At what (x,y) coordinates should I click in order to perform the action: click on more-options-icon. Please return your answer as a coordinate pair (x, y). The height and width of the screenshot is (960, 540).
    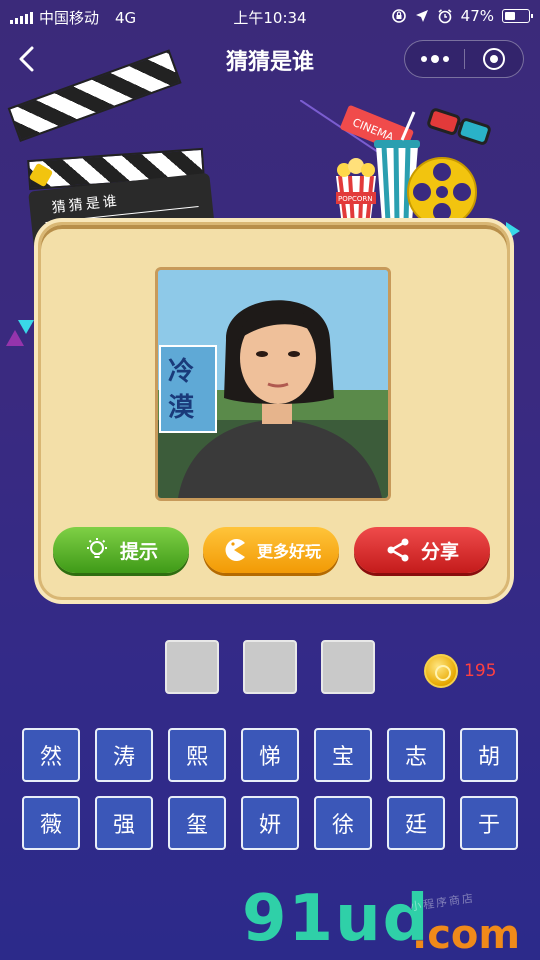
    Looking at the image, I should click on (434, 59).